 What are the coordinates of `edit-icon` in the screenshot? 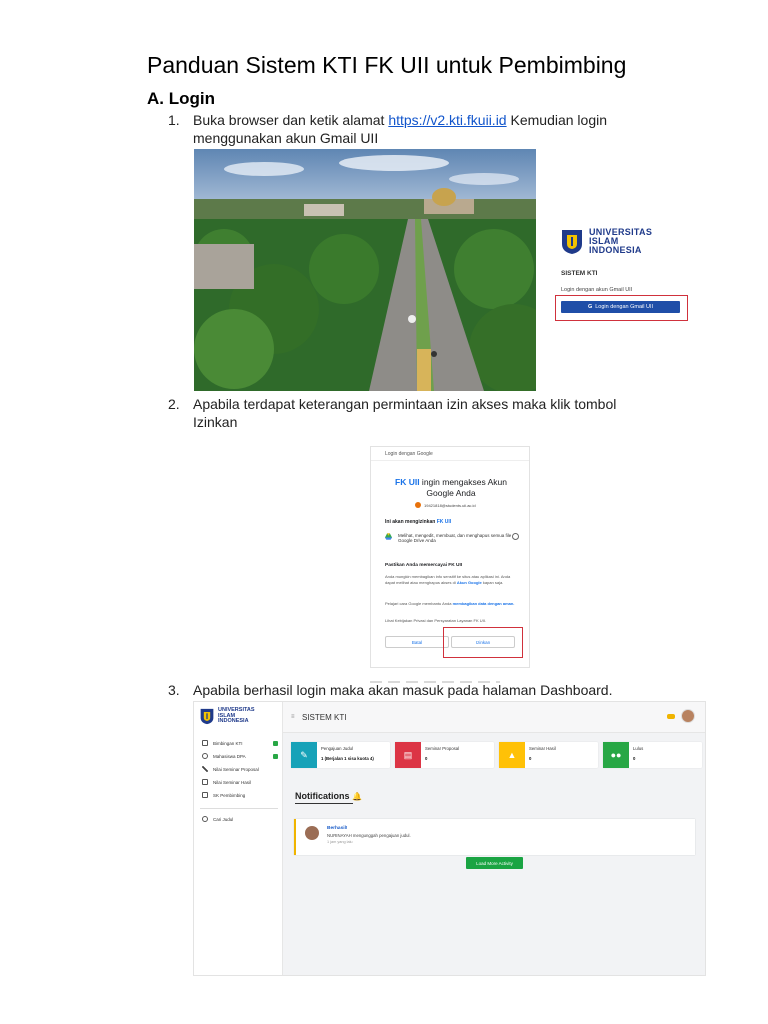 It's located at (205, 782).